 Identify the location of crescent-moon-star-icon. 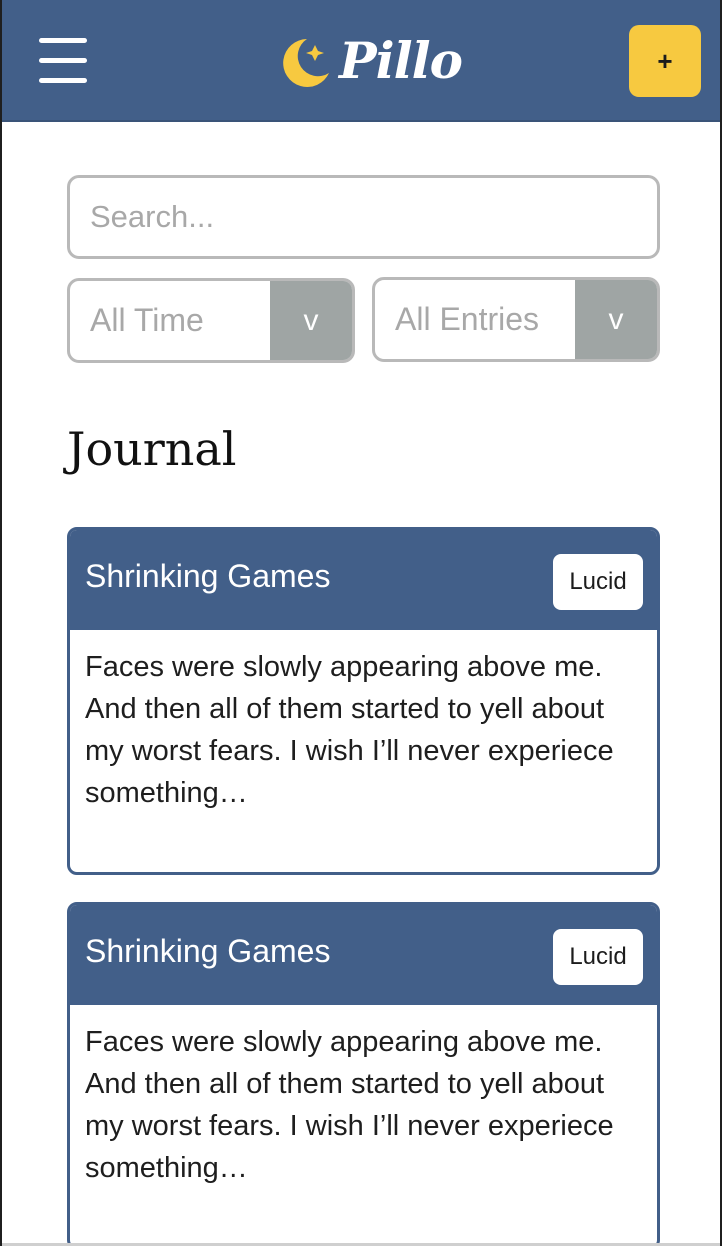
(306, 63).